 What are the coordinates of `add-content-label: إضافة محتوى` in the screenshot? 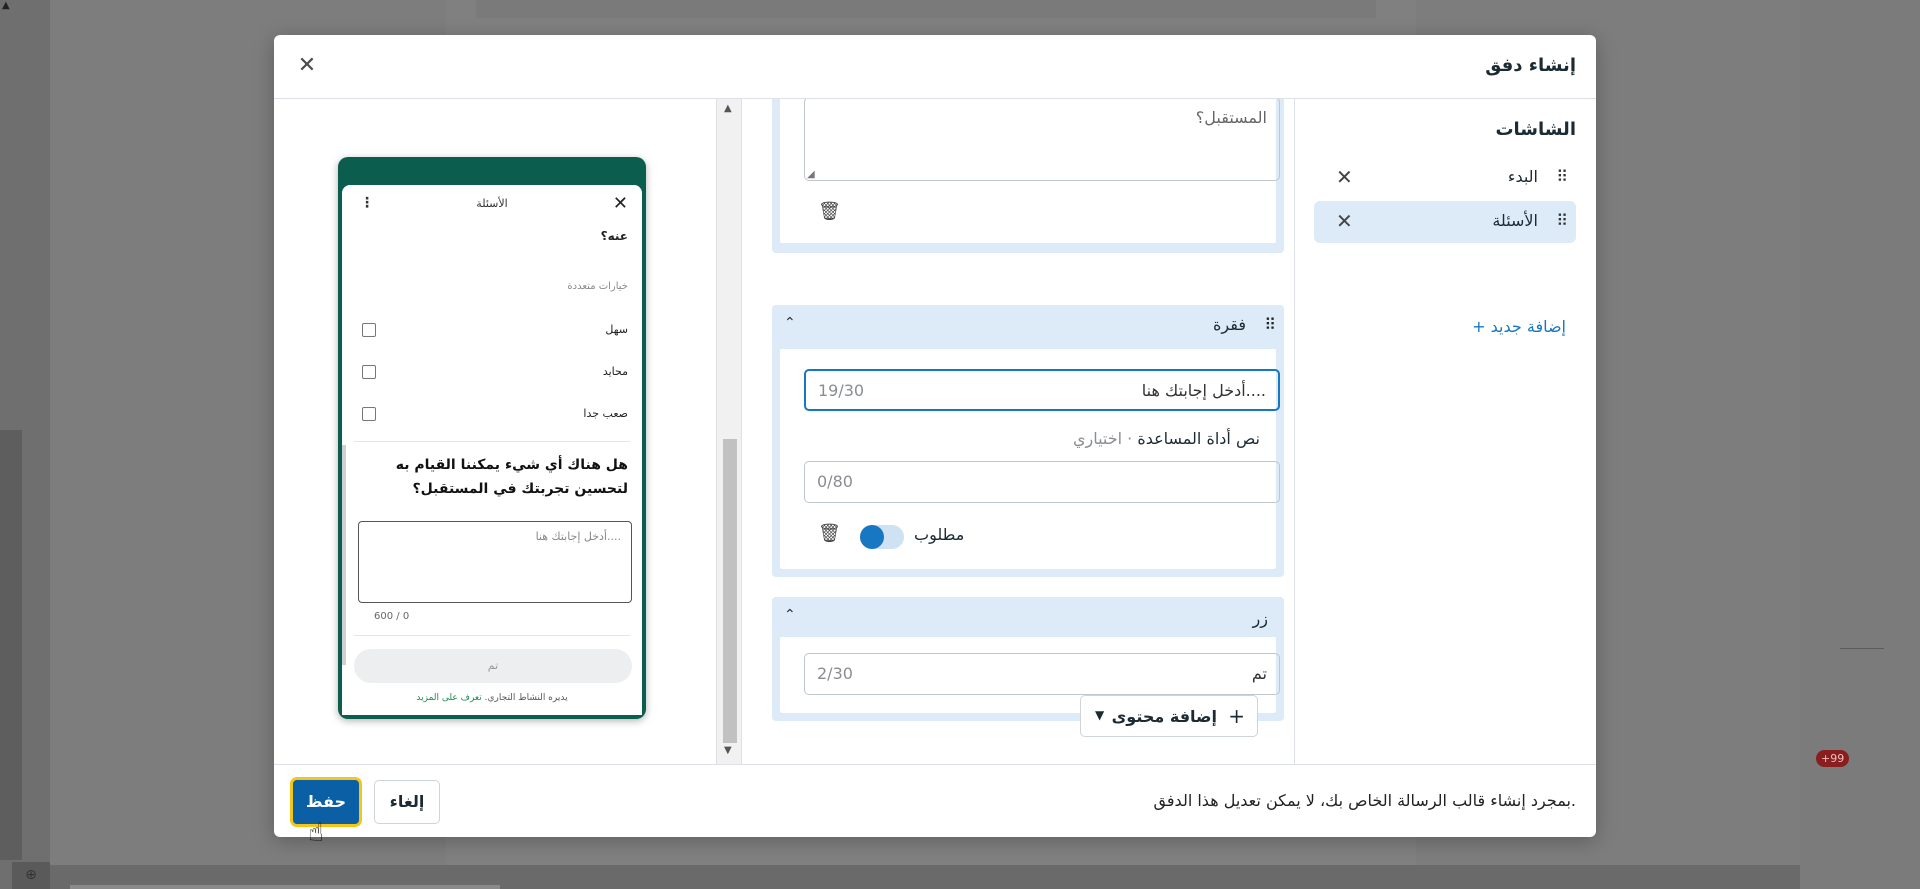 It's located at (1164, 716).